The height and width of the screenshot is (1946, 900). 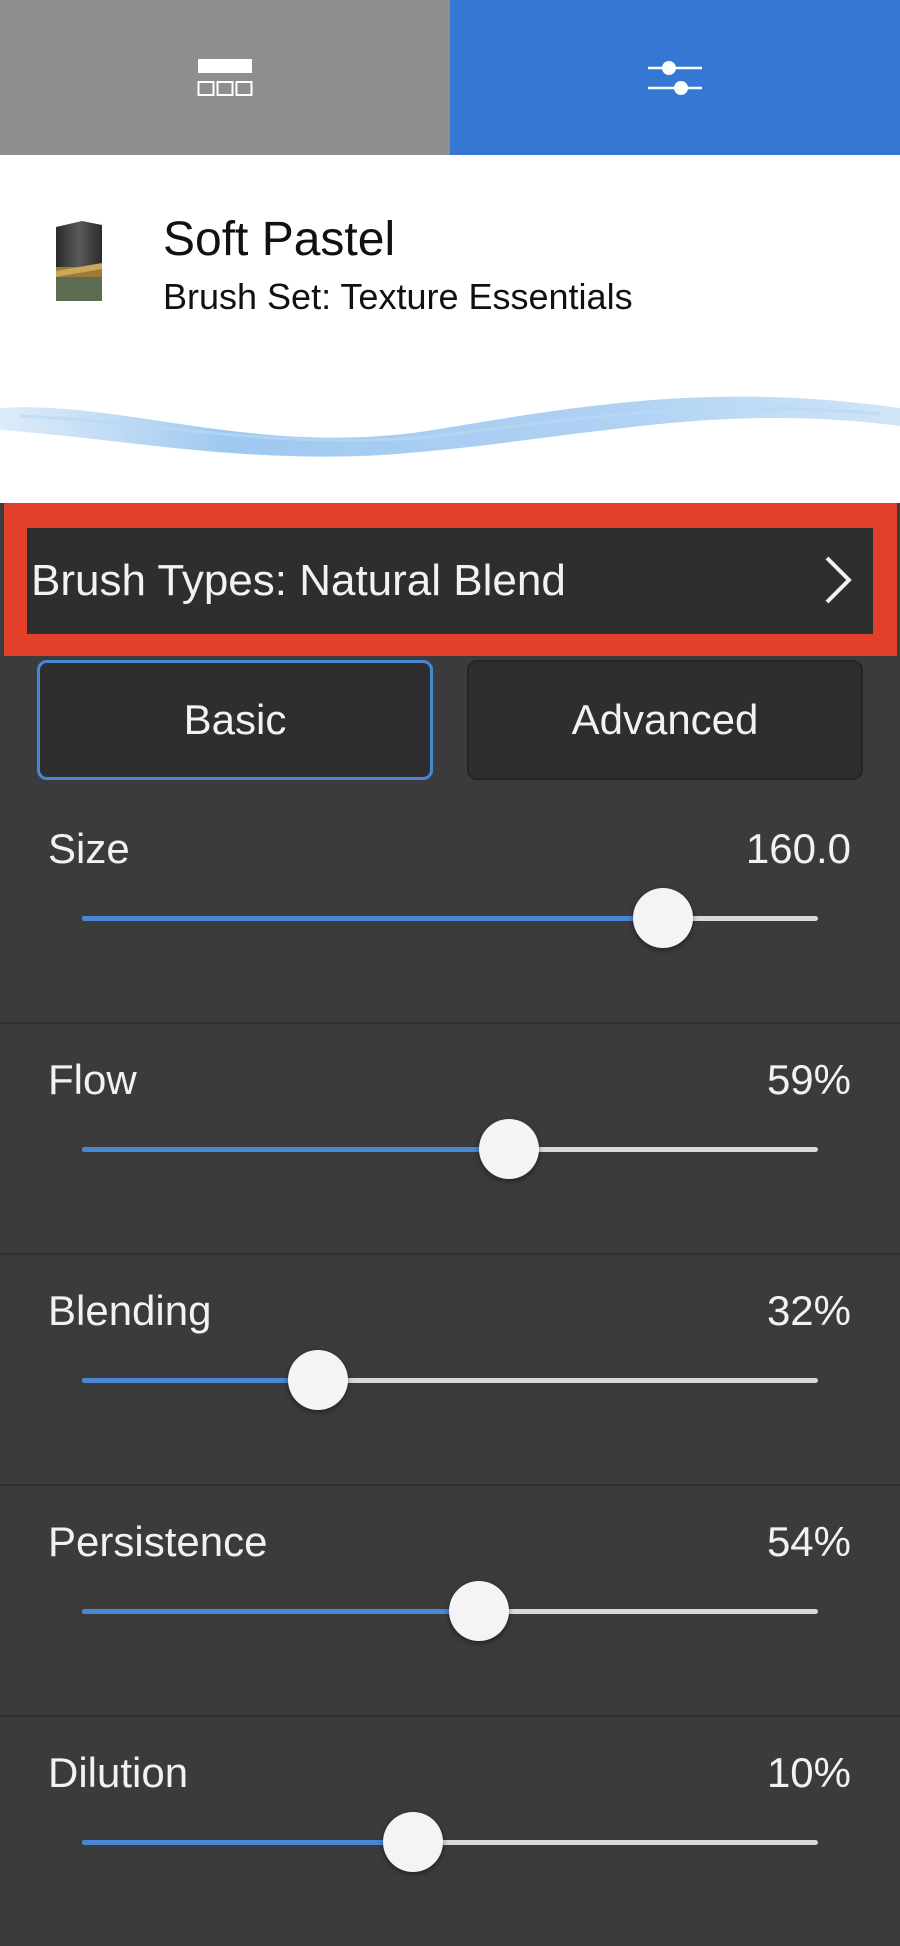 I want to click on size-slider-thumb, so click(x=663, y=918).